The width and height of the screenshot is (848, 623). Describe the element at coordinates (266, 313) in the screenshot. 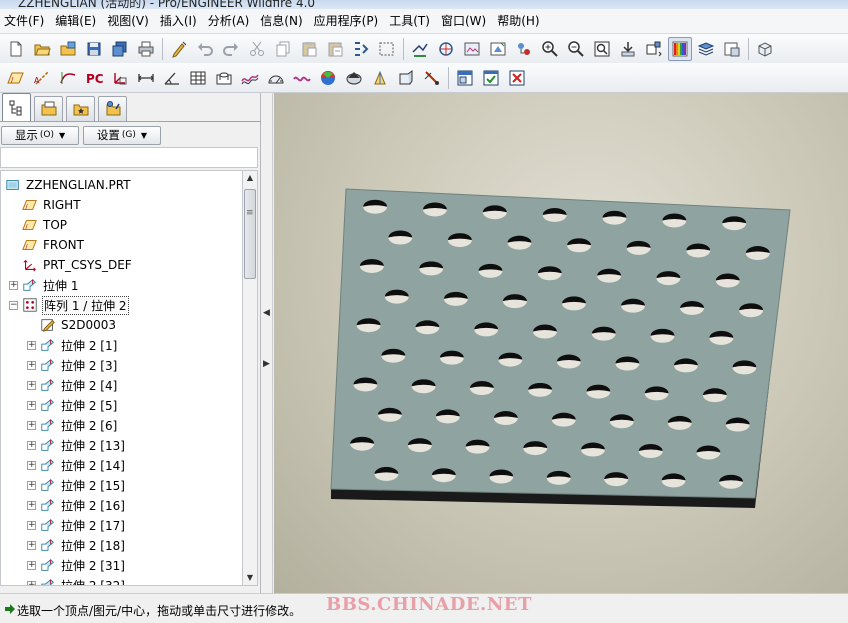

I see `collapse-left-icon: ◀` at that location.